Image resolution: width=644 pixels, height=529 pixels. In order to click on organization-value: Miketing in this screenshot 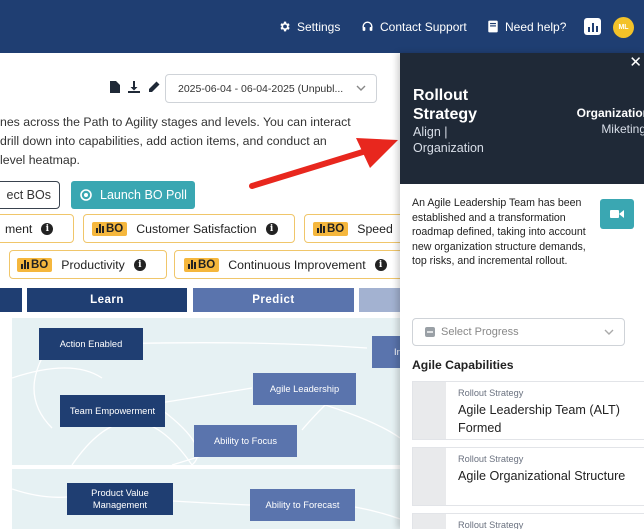, I will do `click(622, 129)`.